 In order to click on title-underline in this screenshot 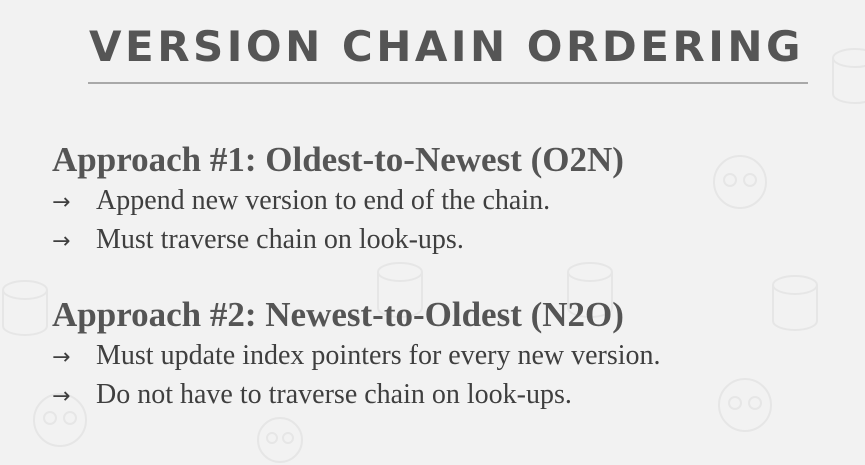, I will do `click(448, 83)`.